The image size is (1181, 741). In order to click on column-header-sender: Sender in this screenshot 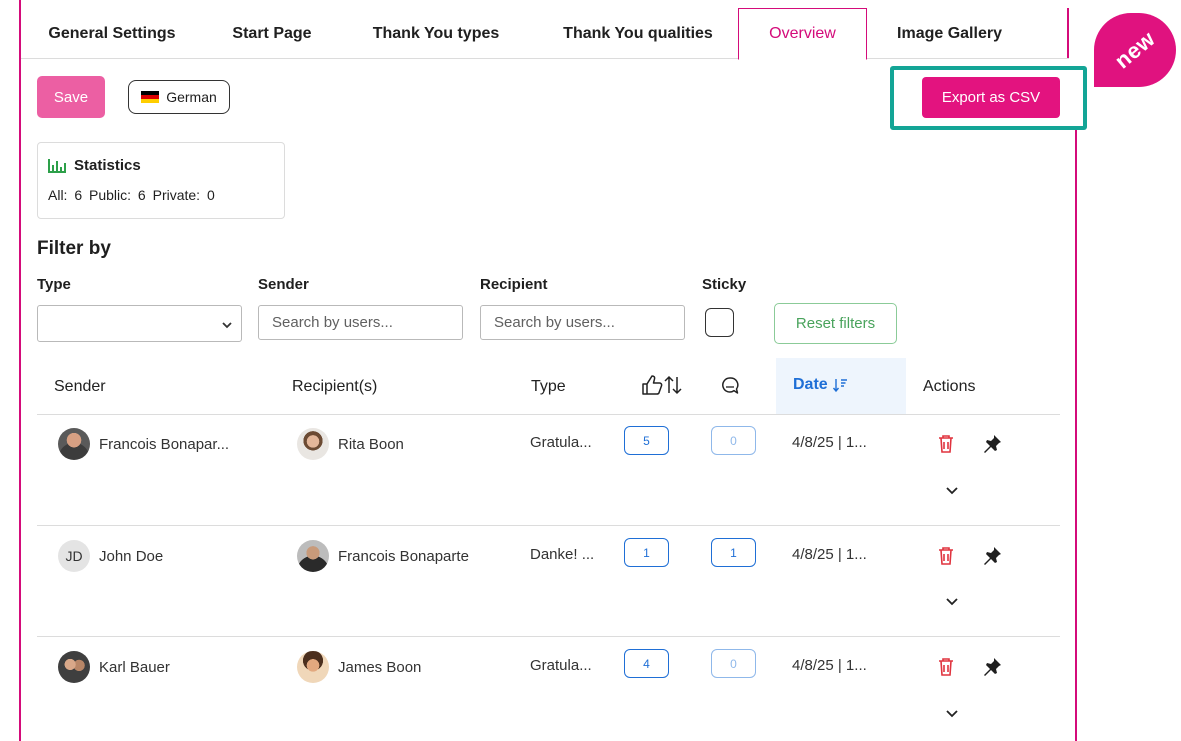, I will do `click(80, 387)`.